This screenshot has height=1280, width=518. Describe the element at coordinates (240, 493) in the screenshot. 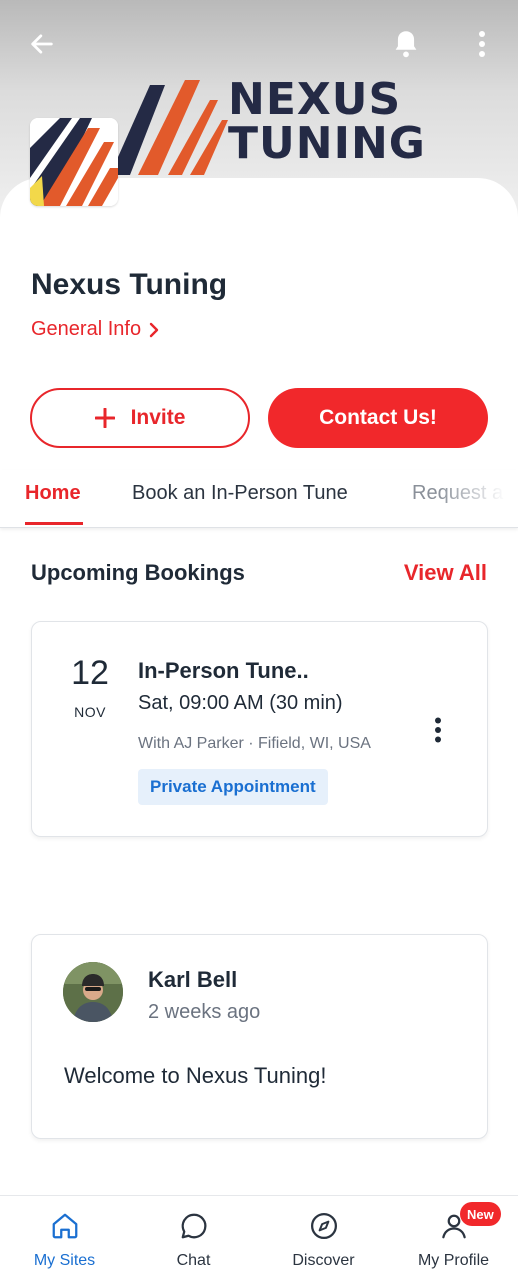

I see `tab-book-in-person-tune: Book an In-Person Tune` at that location.